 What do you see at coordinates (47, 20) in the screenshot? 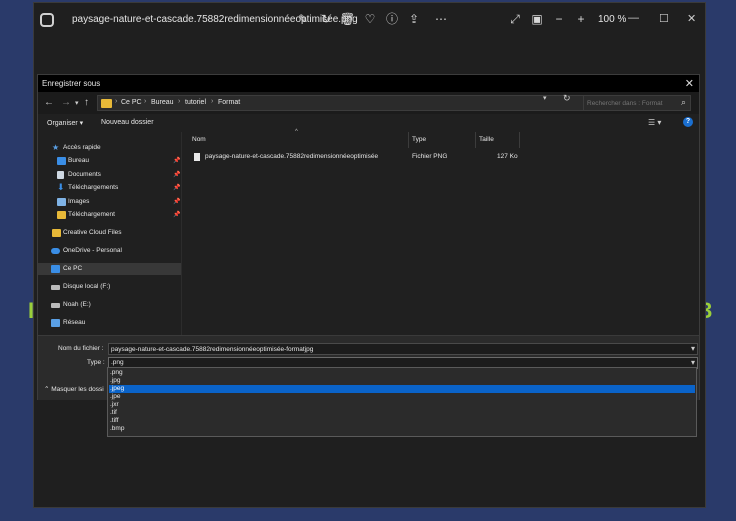
I see `photos-app-icon` at bounding box center [47, 20].